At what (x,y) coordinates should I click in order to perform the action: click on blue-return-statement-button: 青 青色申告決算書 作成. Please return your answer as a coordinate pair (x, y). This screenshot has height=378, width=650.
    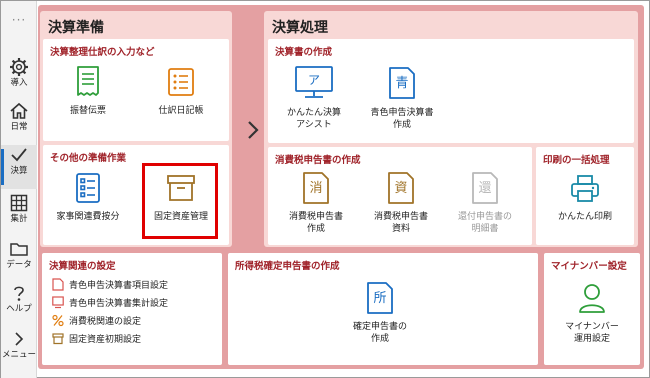
    Looking at the image, I should click on (402, 98).